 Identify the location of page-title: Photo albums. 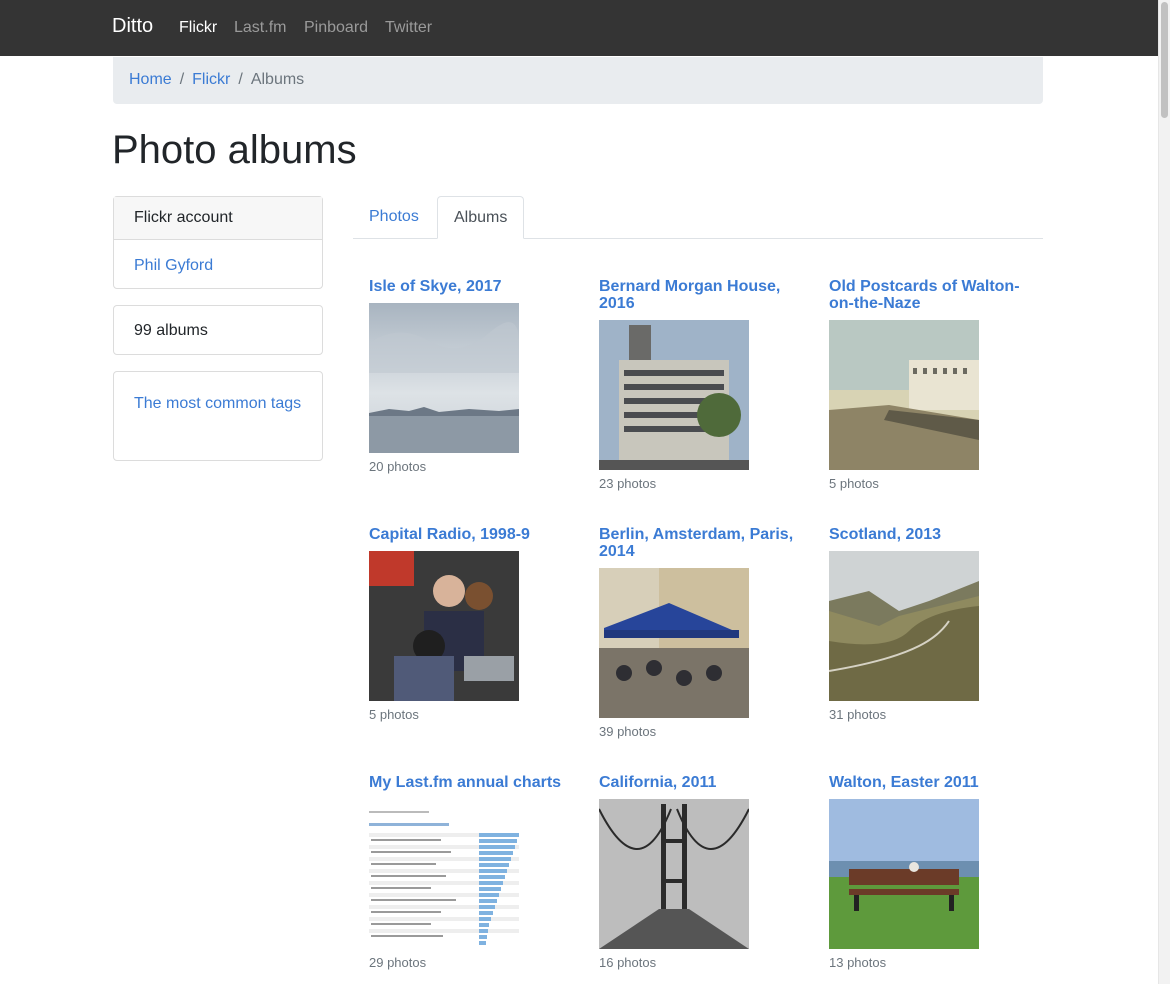
(234, 150).